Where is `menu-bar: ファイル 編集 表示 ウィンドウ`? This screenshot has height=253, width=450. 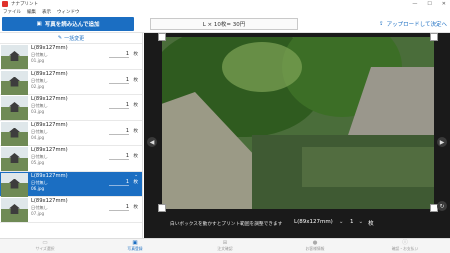 menu-bar: ファイル 編集 表示 ウィンドウ is located at coordinates (225, 11).